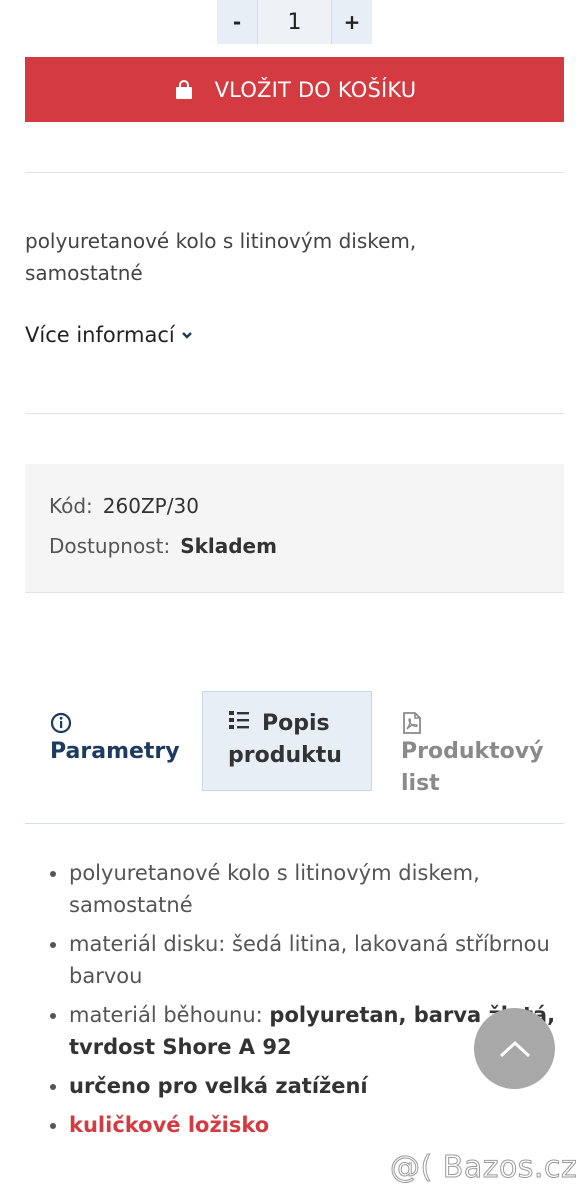  I want to click on tab-produktovy-list-label: Produktový list, so click(472, 767).